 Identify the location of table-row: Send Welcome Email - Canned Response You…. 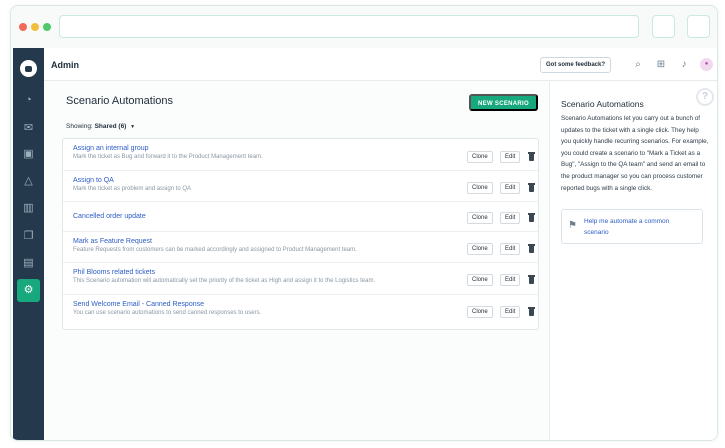
(300, 312).